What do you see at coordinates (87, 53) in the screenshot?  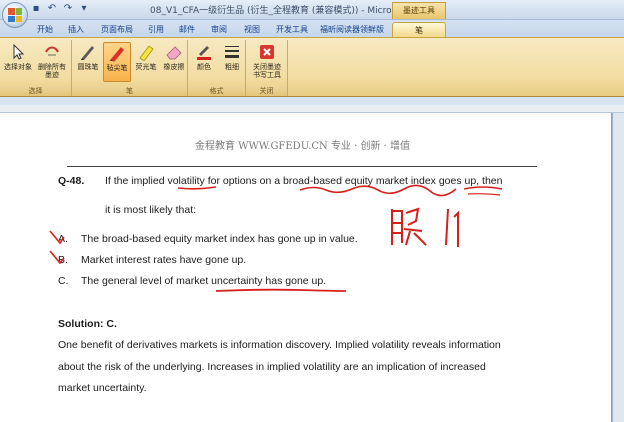 I see `ballpoint-pen-icon` at bounding box center [87, 53].